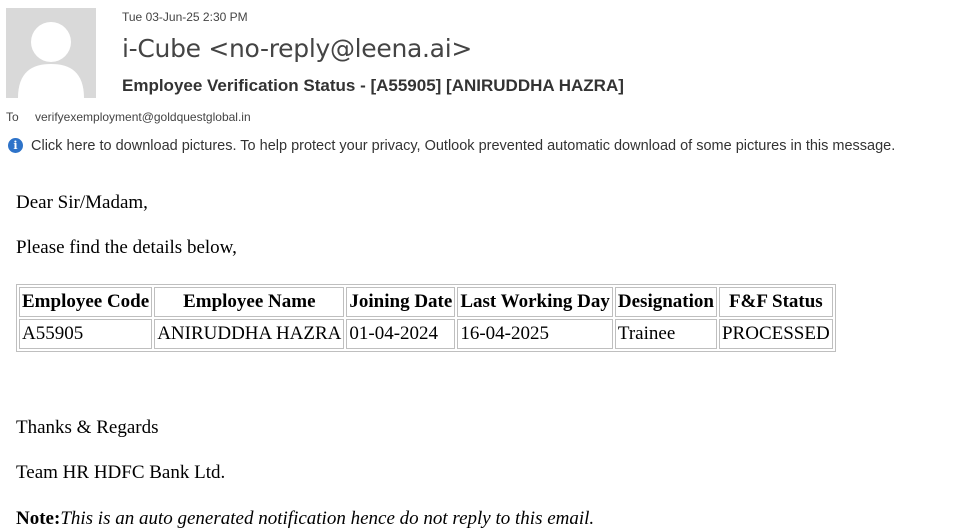 Image resolution: width=958 pixels, height=530 pixels. What do you see at coordinates (126, 247) in the screenshot?
I see `intro-text: Please find the details below,` at bounding box center [126, 247].